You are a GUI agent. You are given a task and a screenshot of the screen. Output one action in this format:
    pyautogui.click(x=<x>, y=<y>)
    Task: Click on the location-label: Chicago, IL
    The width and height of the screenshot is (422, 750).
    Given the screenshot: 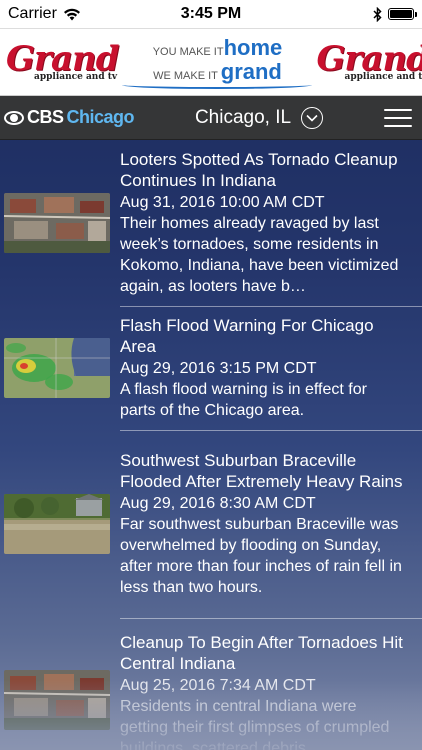 What is the action you would take?
    pyautogui.click(x=243, y=117)
    